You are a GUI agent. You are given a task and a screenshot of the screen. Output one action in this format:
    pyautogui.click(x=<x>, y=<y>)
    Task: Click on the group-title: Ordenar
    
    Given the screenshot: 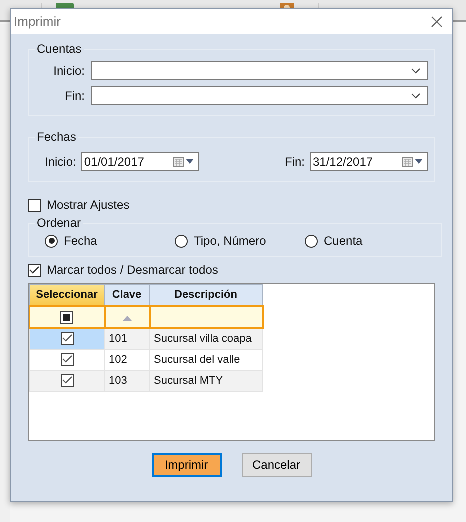 What is the action you would take?
    pyautogui.click(x=59, y=223)
    